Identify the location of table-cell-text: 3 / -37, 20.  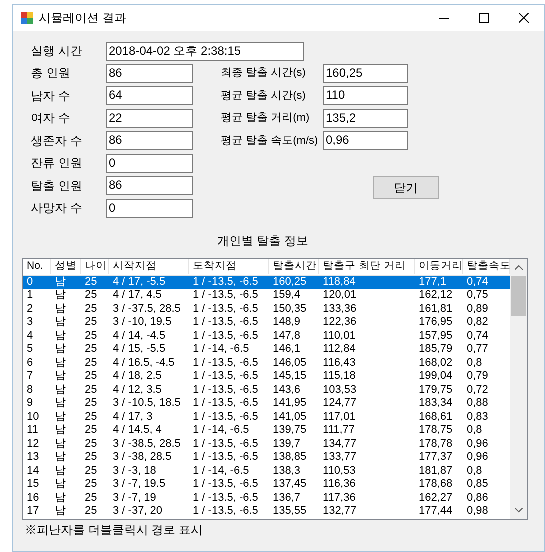
(138, 511).